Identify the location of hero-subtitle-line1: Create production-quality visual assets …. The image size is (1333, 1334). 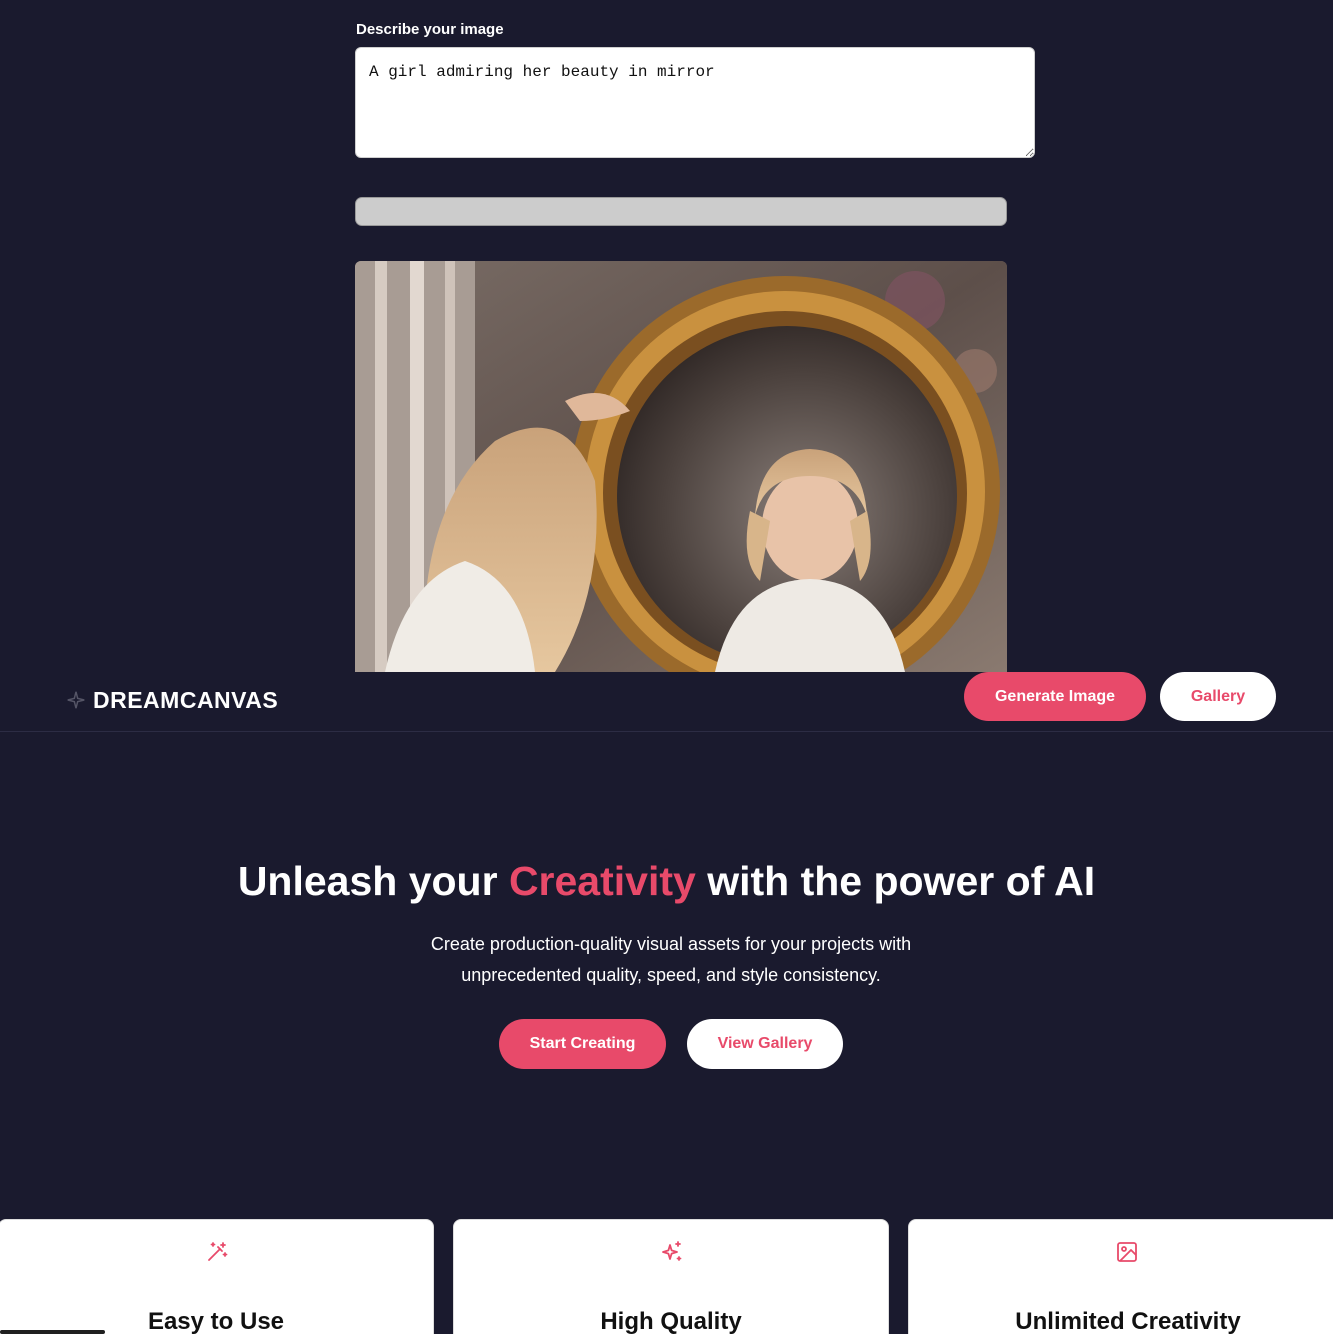
(671, 944).